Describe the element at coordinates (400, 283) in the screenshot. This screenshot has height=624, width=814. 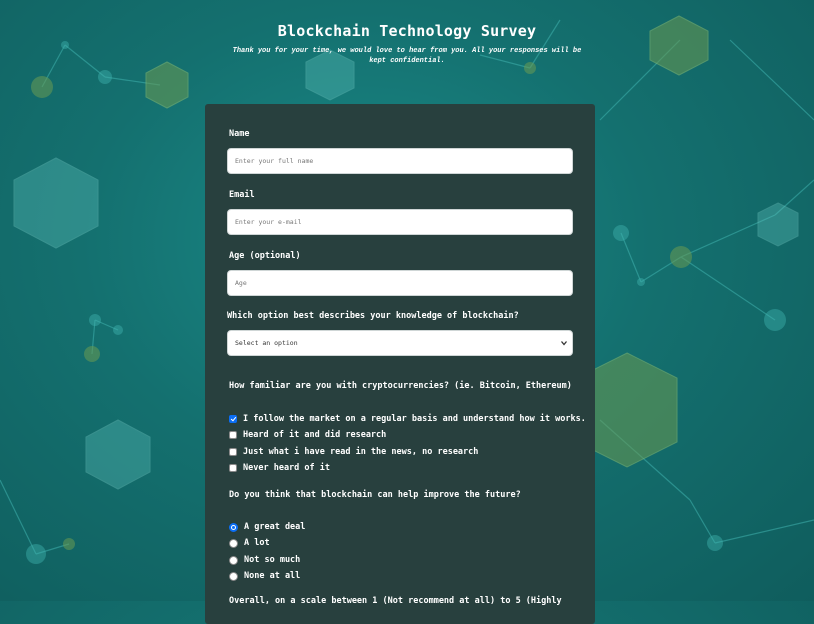
I see `age-input: Age` at that location.